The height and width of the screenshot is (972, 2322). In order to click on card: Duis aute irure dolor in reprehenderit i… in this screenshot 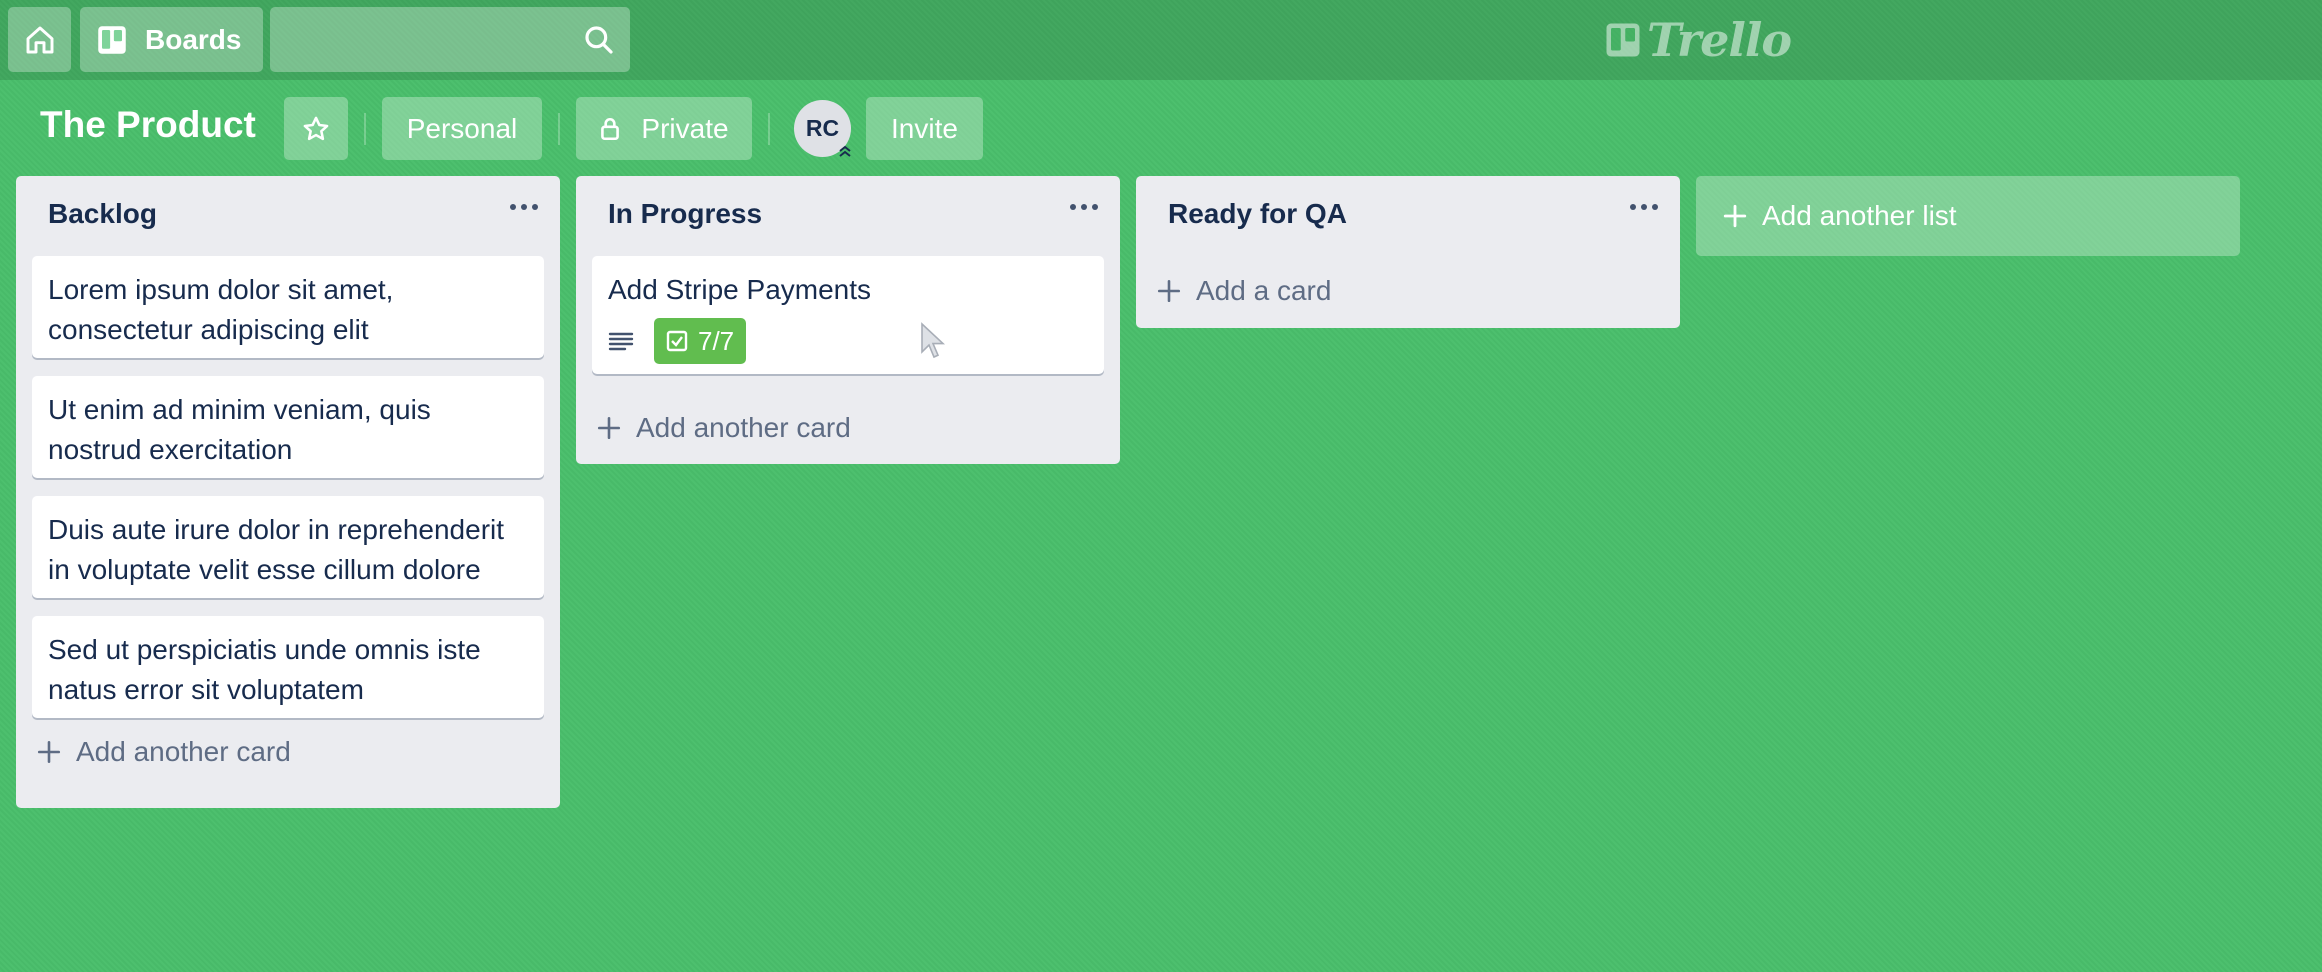, I will do `click(288, 547)`.